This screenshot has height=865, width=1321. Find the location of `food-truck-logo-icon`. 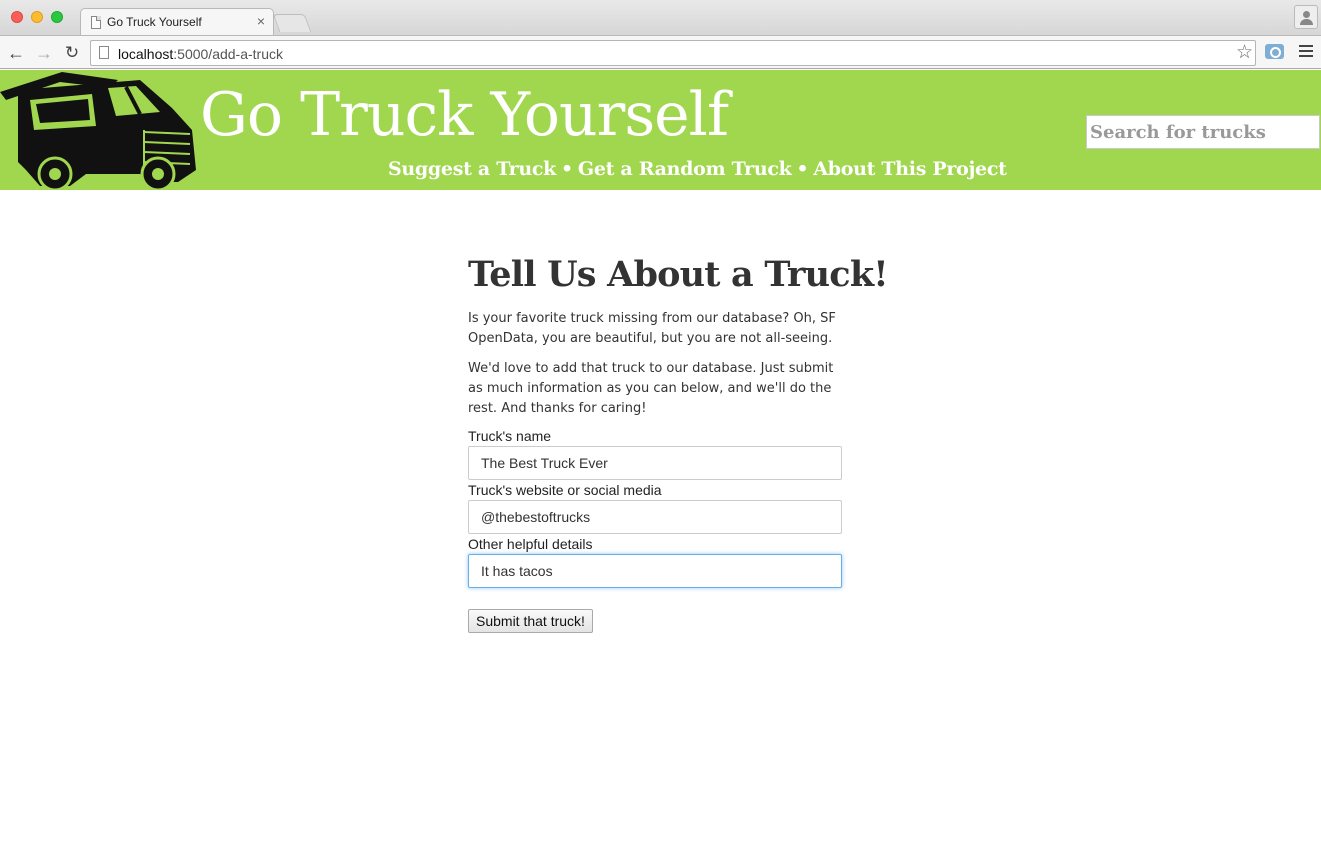

food-truck-logo-icon is located at coordinates (102, 130).